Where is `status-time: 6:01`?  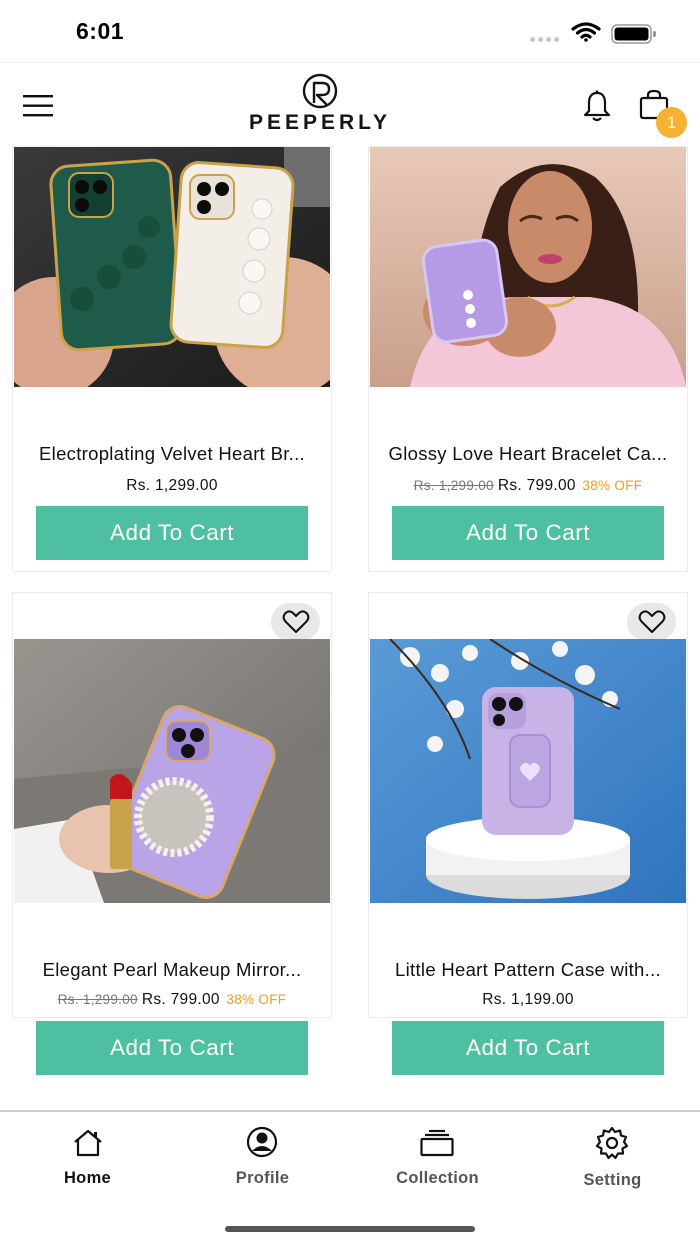
status-time: 6:01 is located at coordinates (100, 31).